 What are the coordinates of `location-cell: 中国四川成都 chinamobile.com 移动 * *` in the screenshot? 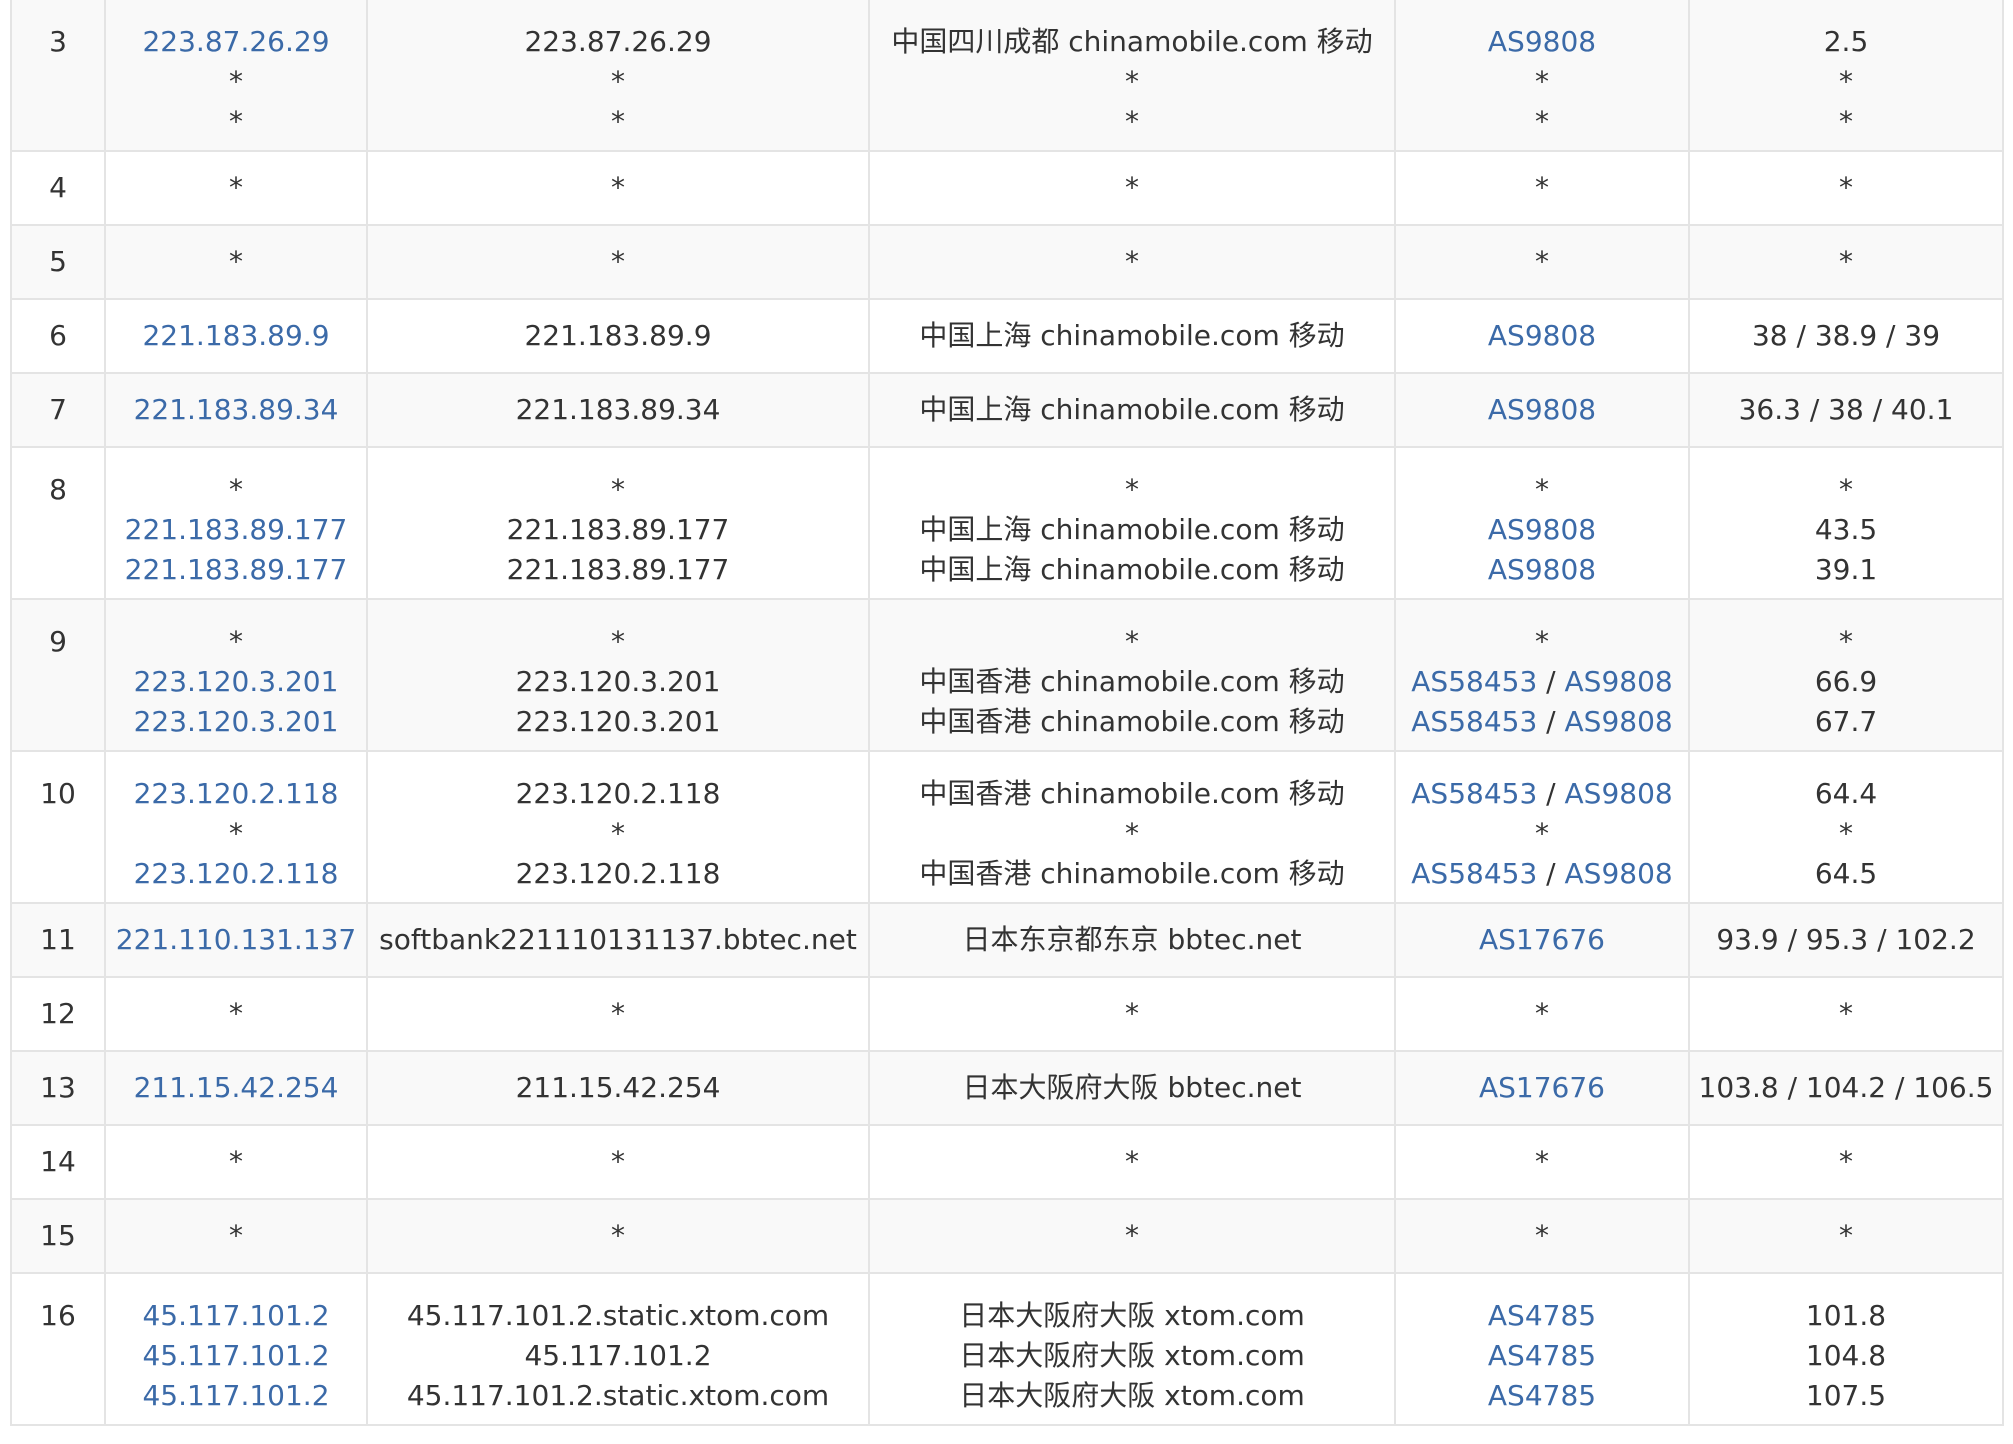 It's located at (1132, 76).